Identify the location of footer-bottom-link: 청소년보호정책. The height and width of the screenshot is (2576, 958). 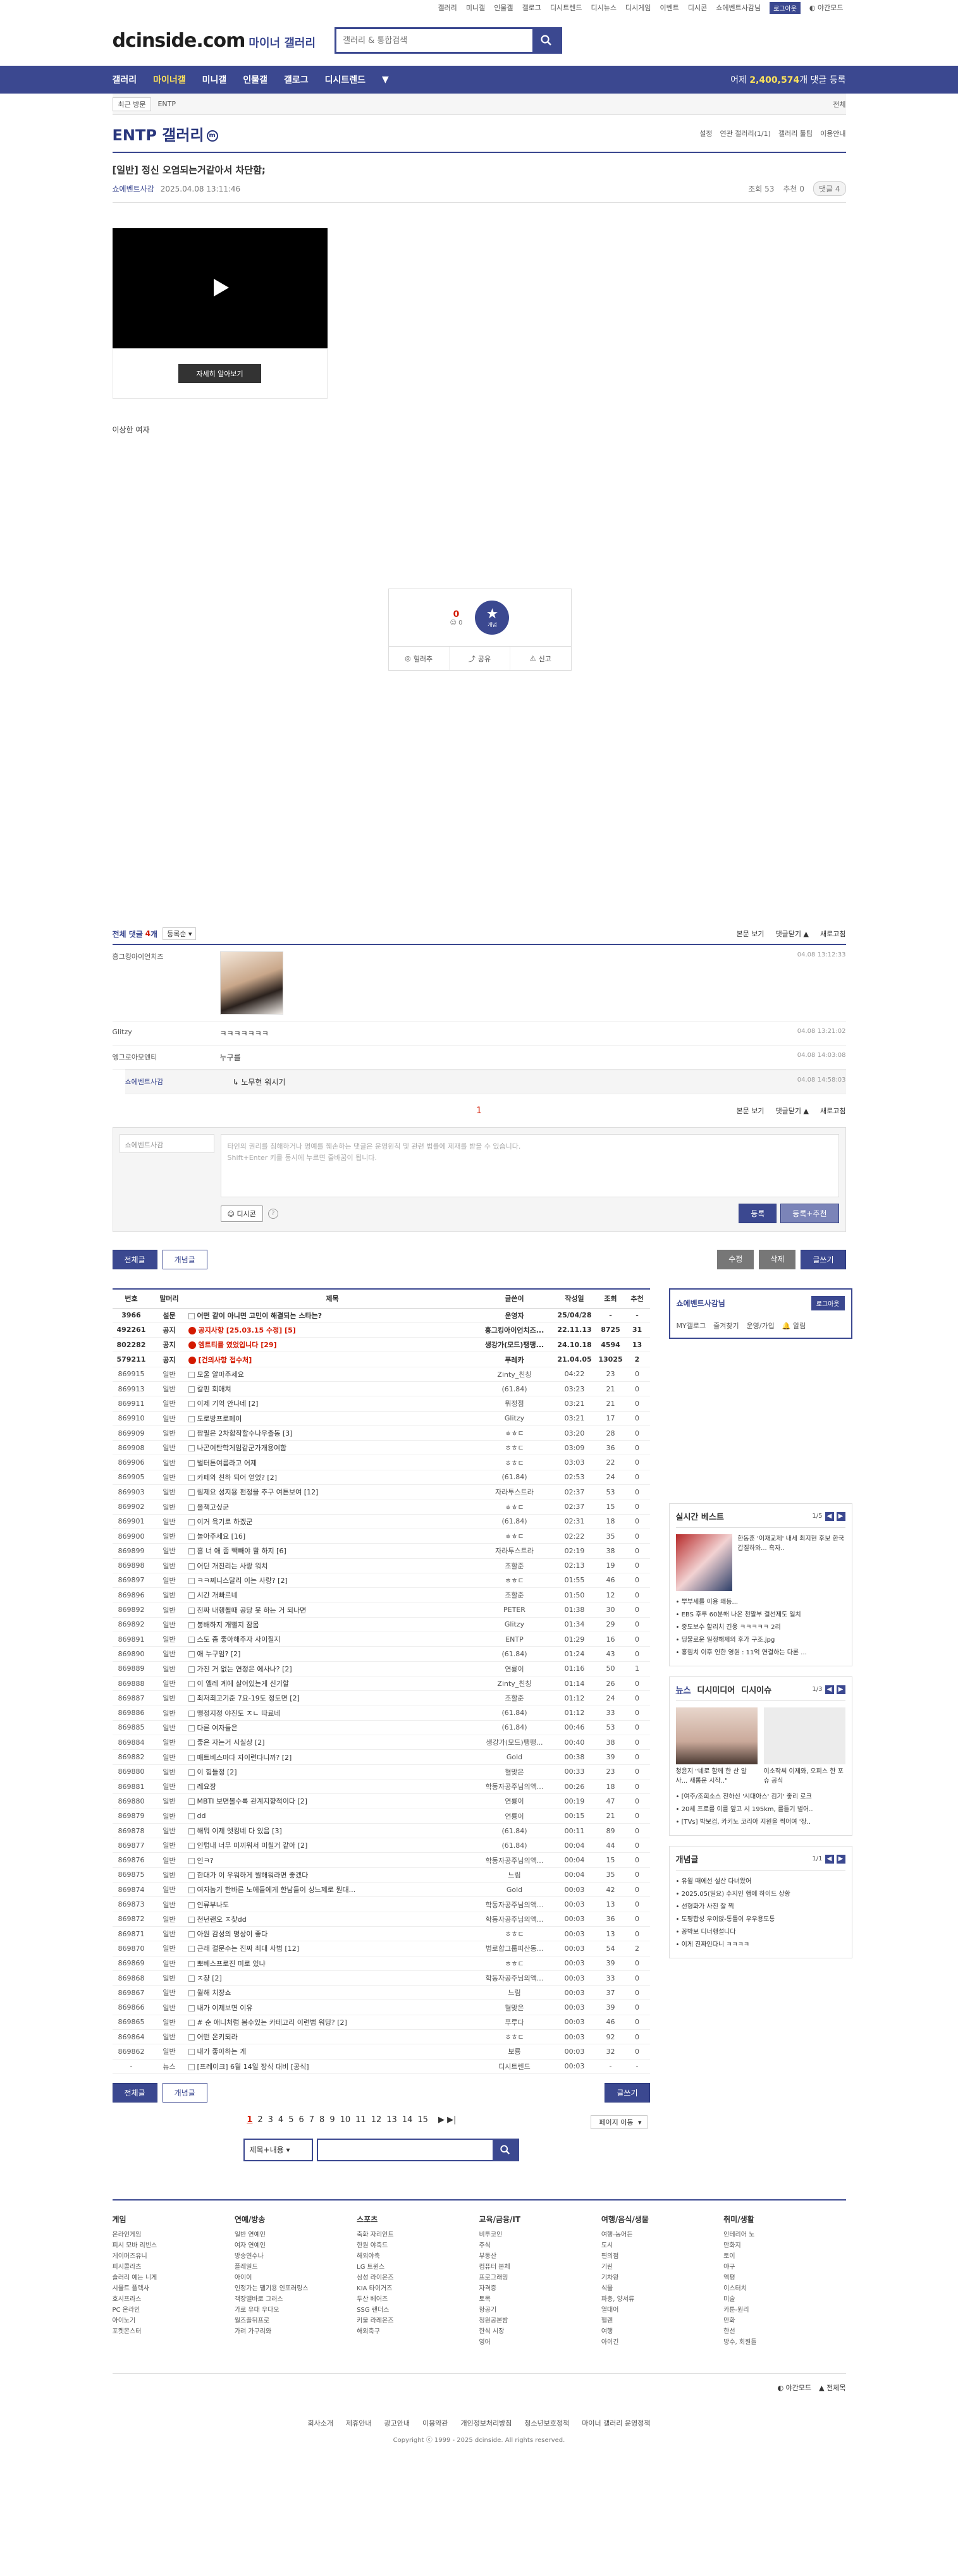
(546, 2423).